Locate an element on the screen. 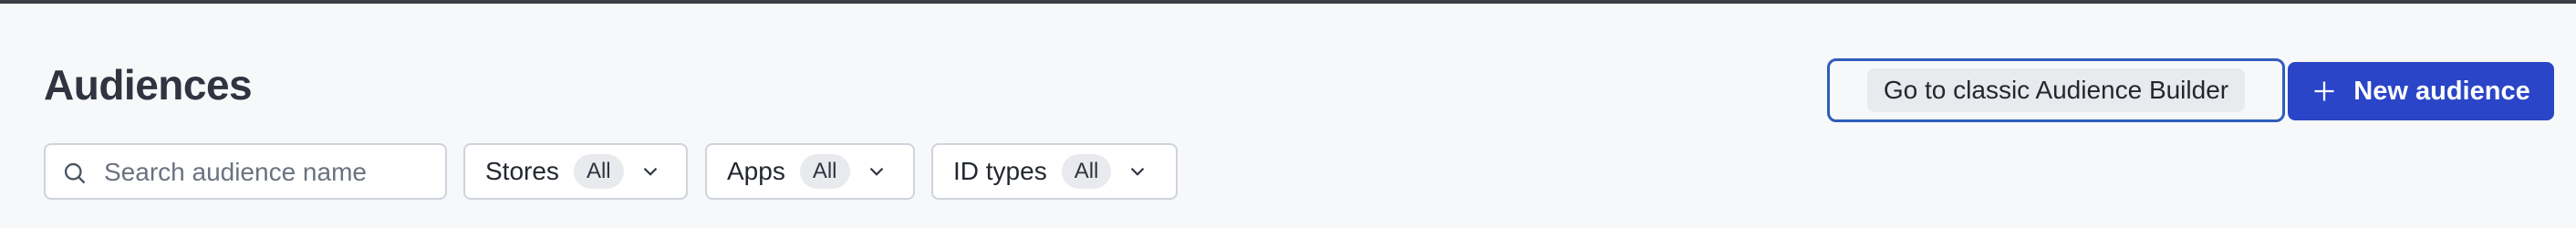 This screenshot has height=228, width=2576. filter-id-types-value: All is located at coordinates (1086, 171).